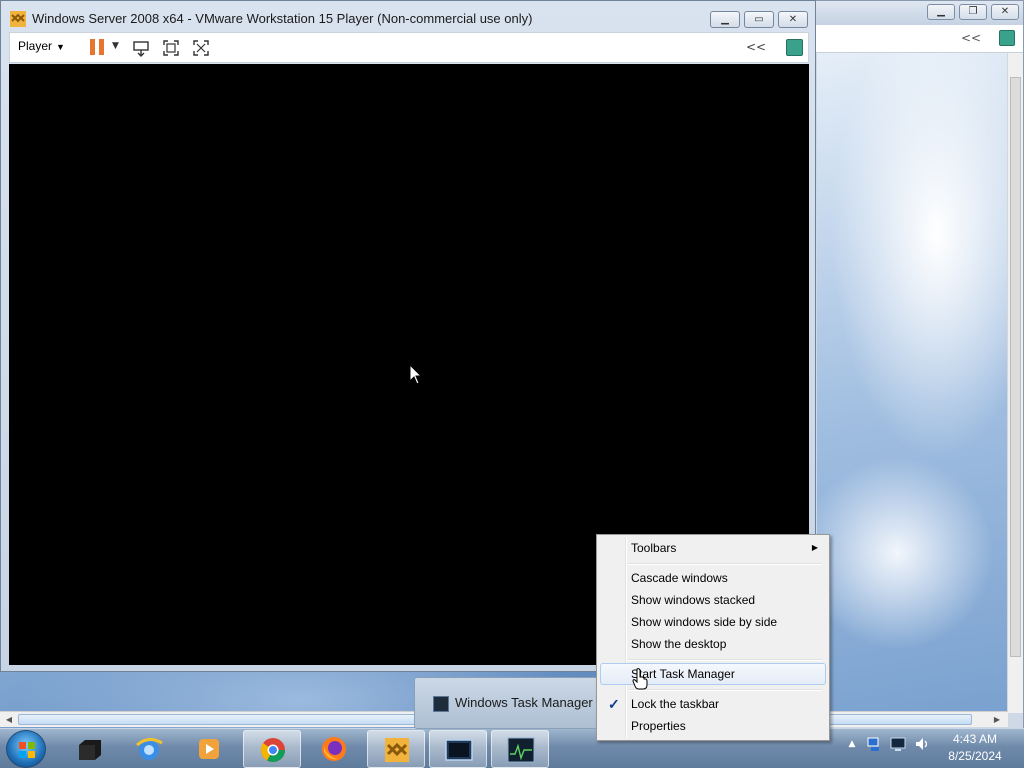  What do you see at coordinates (60, 47) in the screenshot?
I see `chevron-down-icon: ▼` at bounding box center [60, 47].